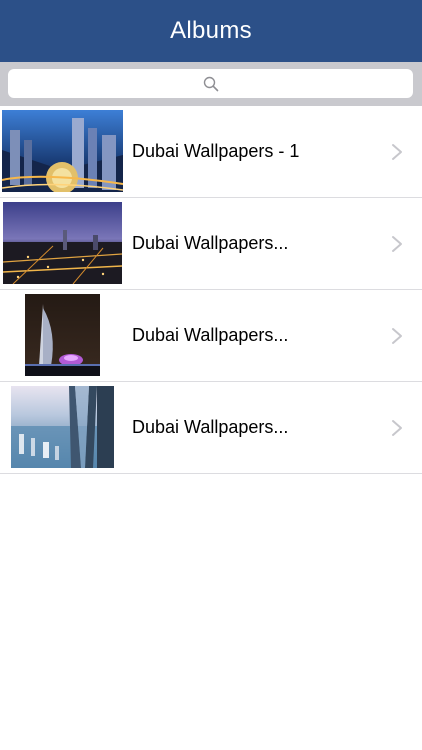 The height and width of the screenshot is (750, 422). I want to click on album-row: Dubai Wallpapers - 1, so click(211, 152).